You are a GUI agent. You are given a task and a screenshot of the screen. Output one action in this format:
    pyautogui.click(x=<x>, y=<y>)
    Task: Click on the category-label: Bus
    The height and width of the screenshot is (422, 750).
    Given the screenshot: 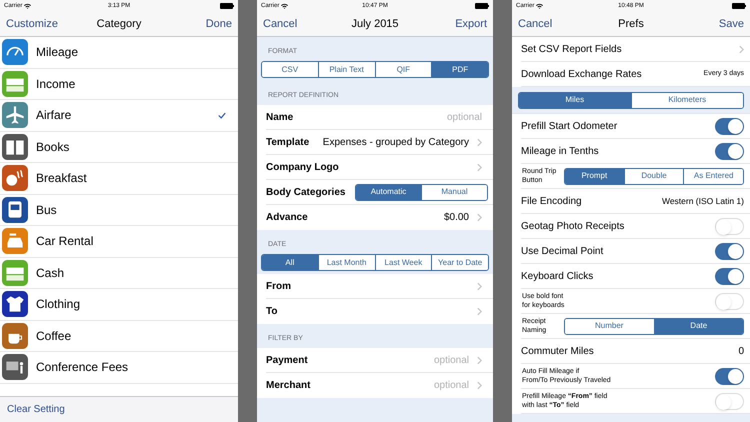 What is the action you would take?
    pyautogui.click(x=133, y=209)
    